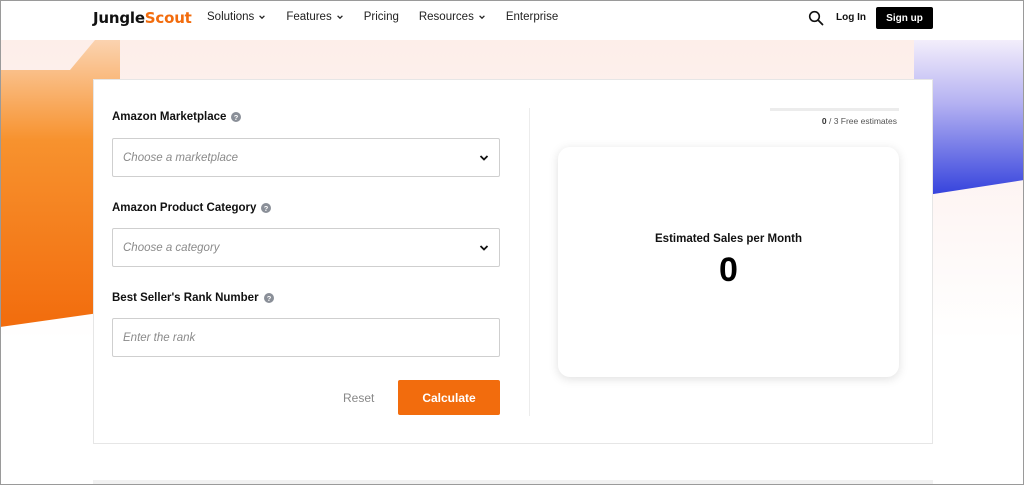 This screenshot has height=485, width=1024. What do you see at coordinates (529, 262) in the screenshot?
I see `column-divider` at bounding box center [529, 262].